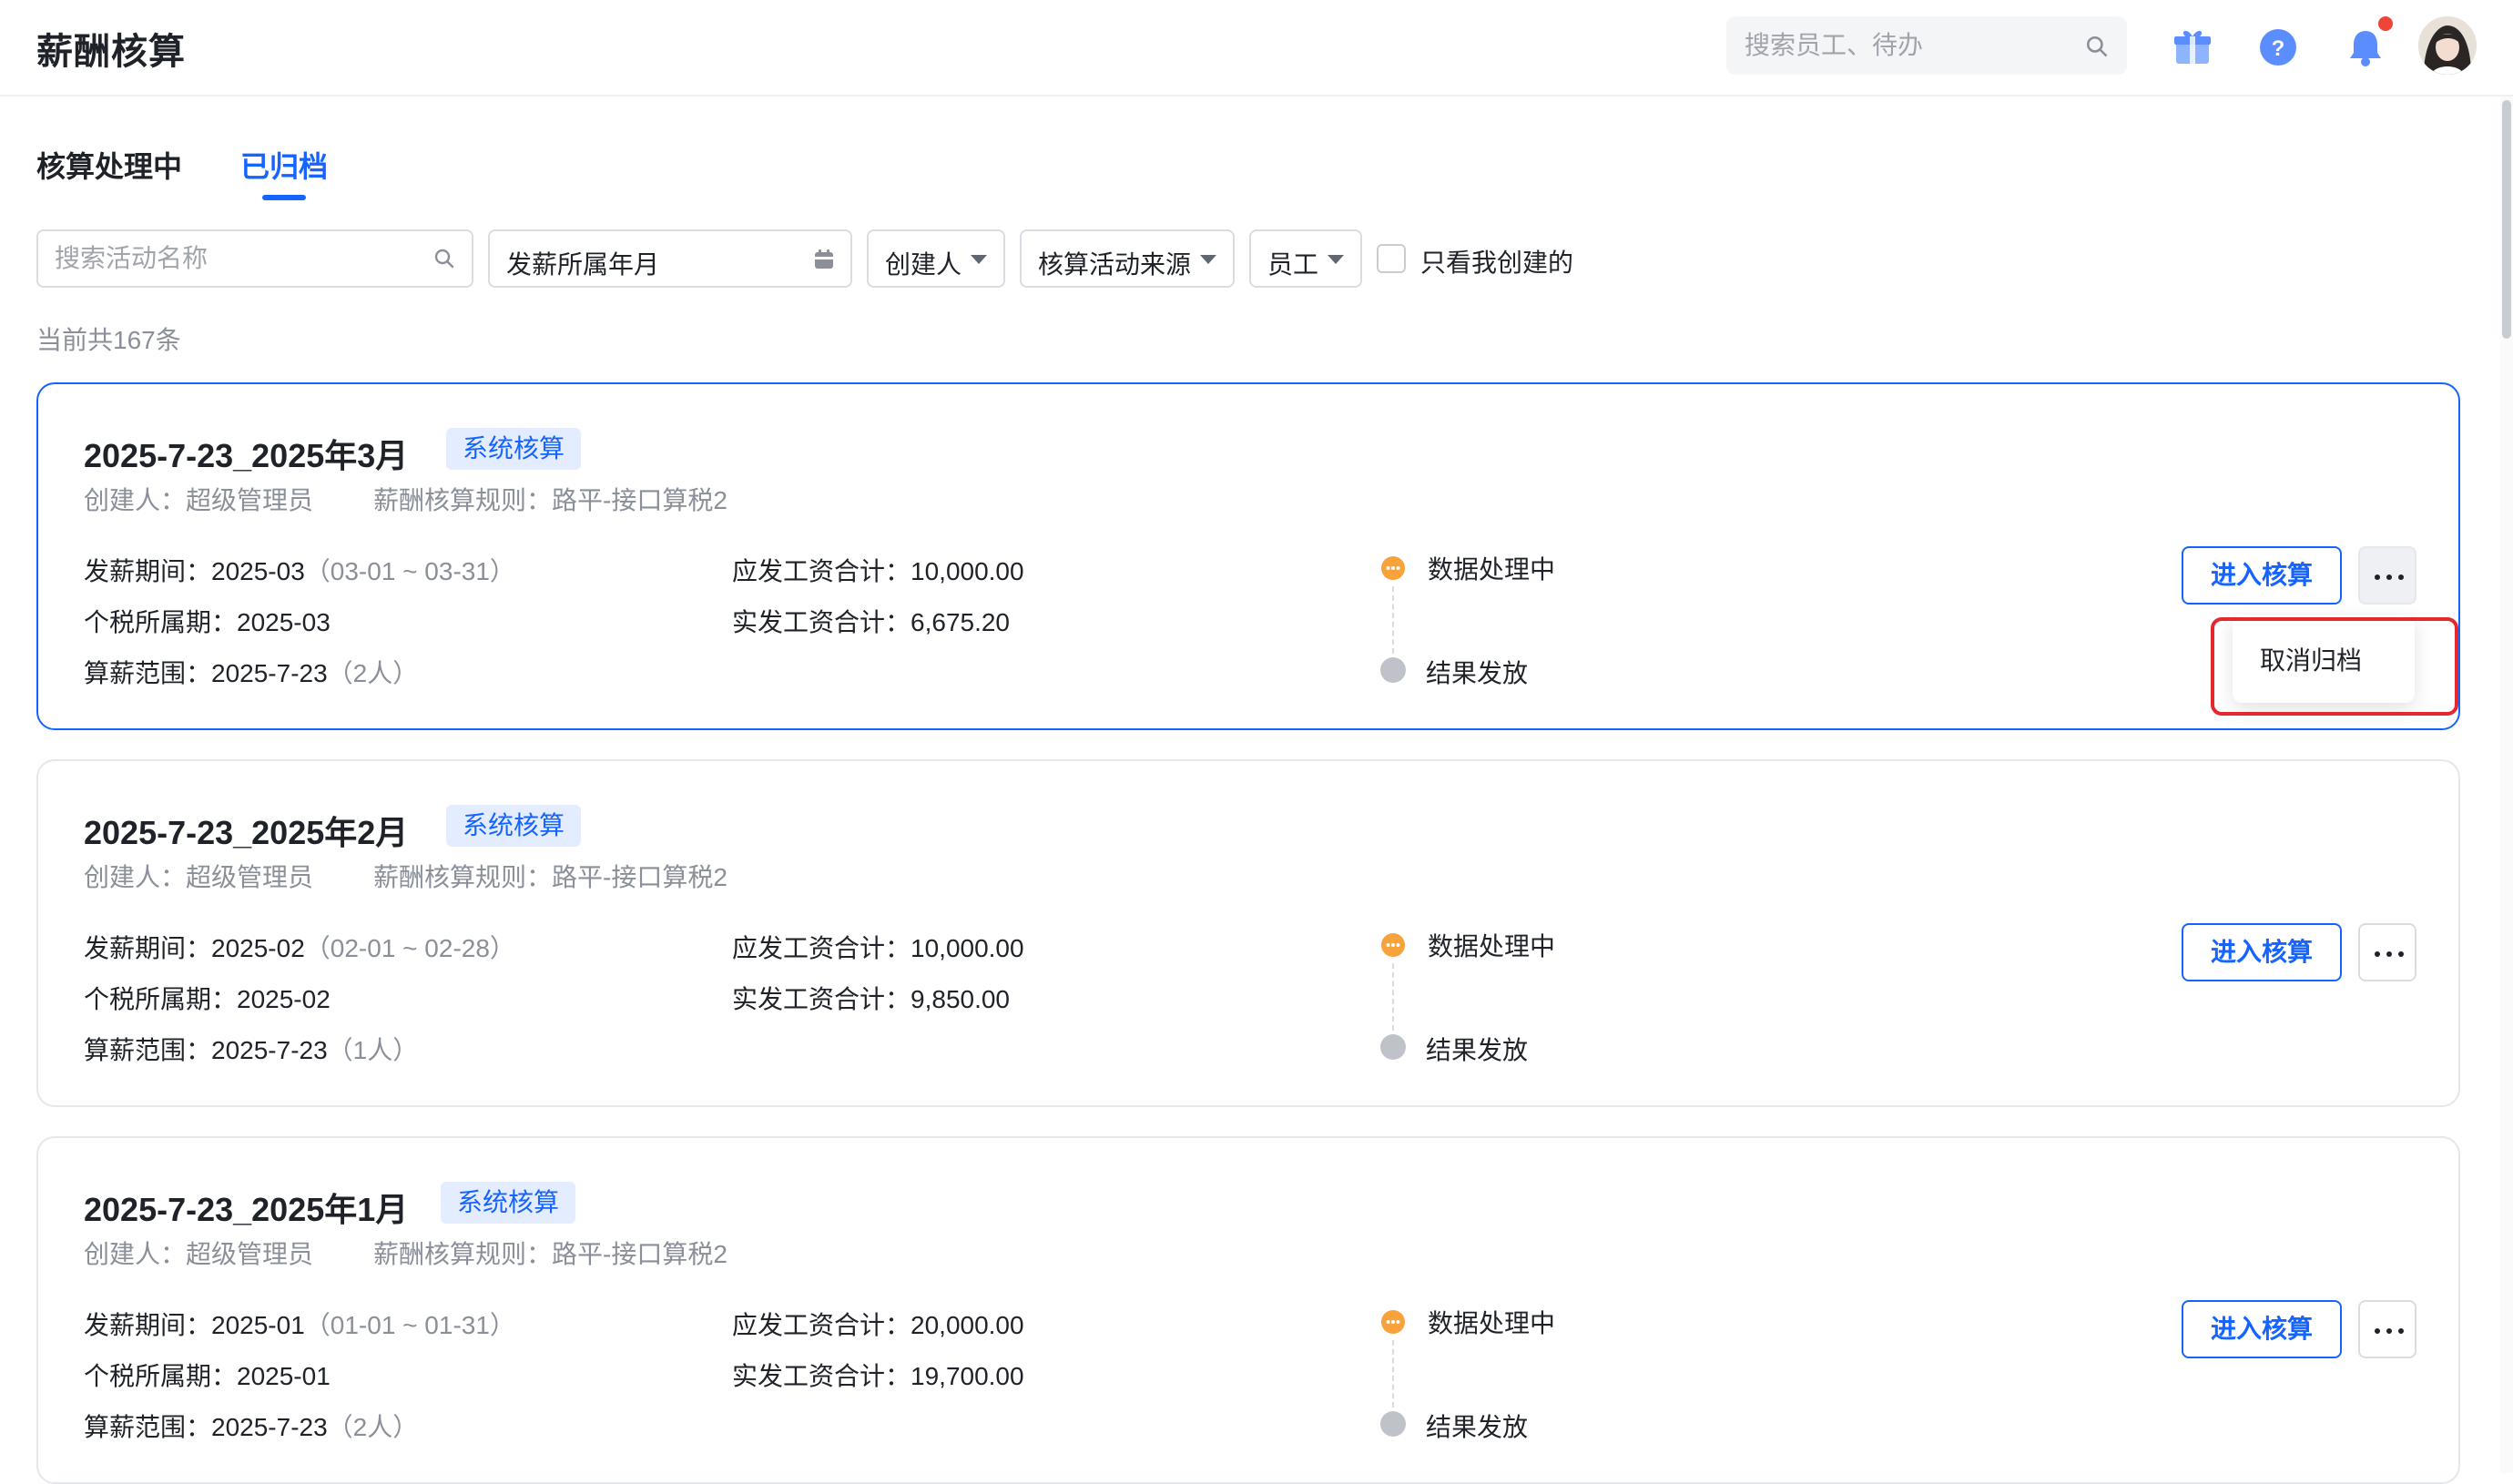 This screenshot has width=2513, height=1484. I want to click on avatar-image, so click(2447, 45).